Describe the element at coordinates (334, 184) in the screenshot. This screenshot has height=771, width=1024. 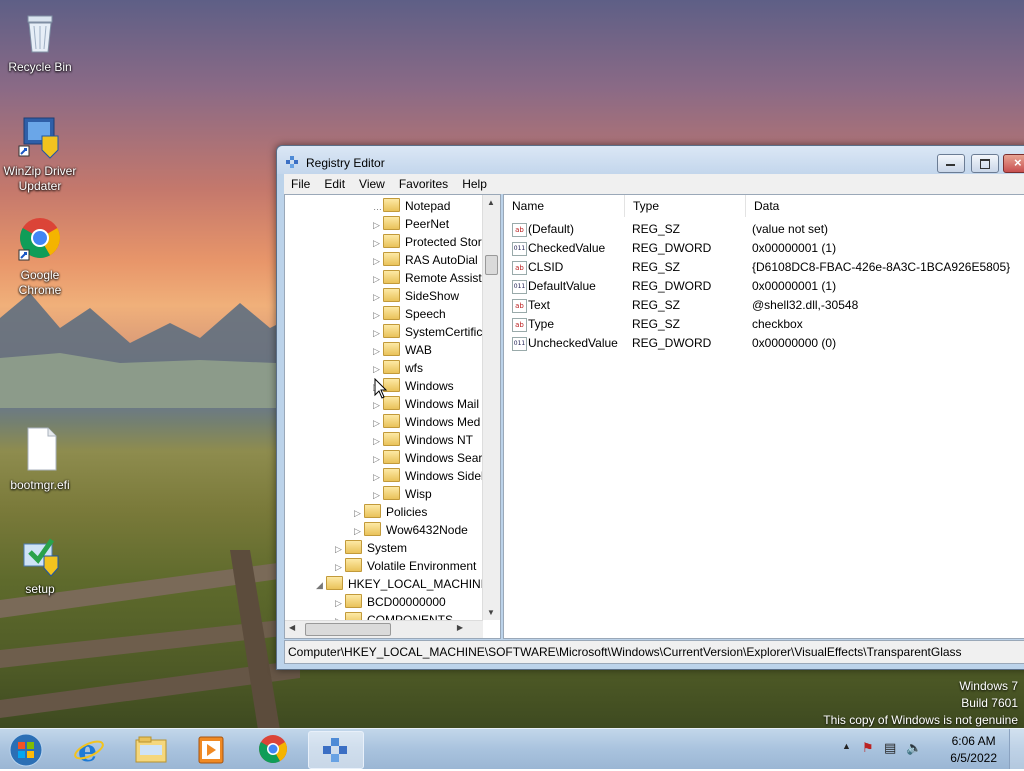
I see `menu-edit: Edit` at that location.